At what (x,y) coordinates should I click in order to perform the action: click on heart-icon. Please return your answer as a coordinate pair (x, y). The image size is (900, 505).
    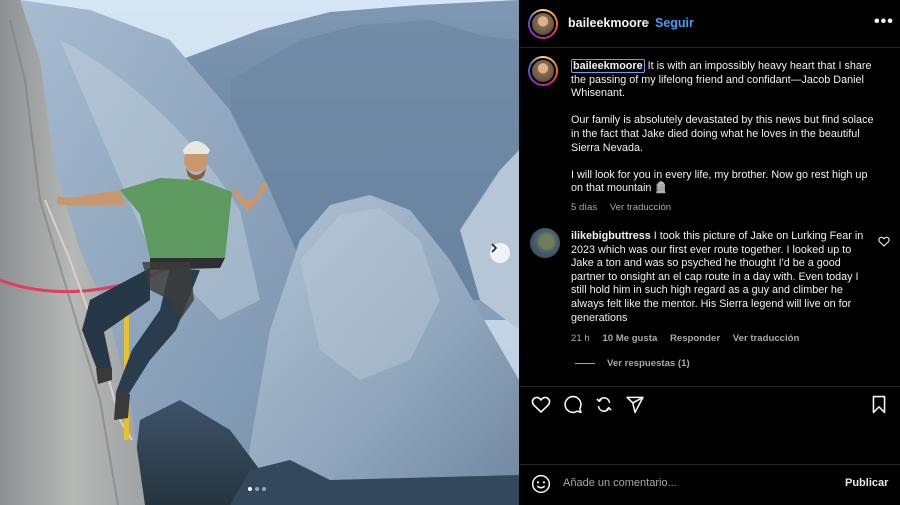
    Looking at the image, I should click on (541, 405).